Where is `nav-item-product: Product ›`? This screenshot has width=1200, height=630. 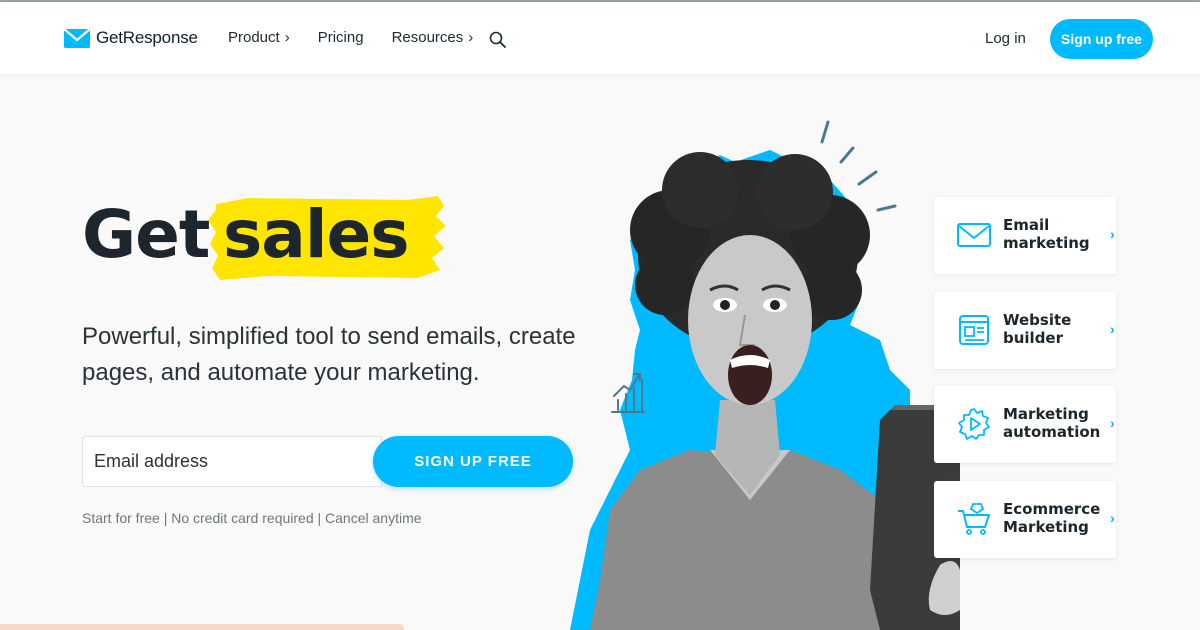 nav-item-product: Product › is located at coordinates (259, 37).